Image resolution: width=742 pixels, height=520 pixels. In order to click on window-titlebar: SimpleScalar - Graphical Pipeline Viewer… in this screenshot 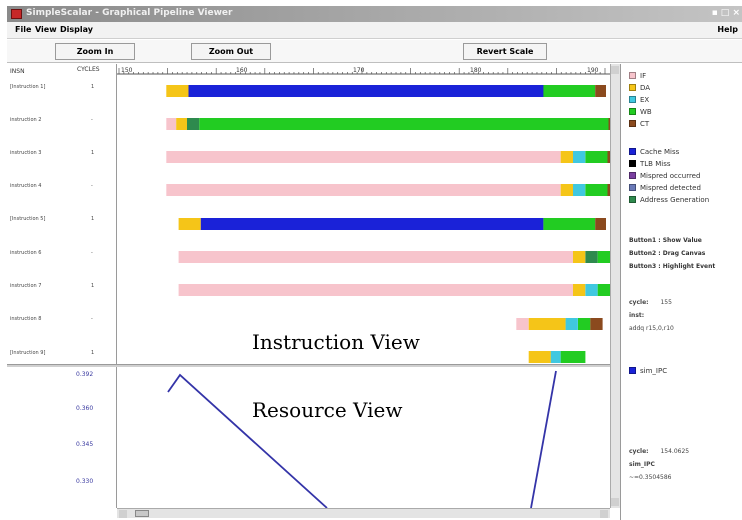, I will do `click(374, 14)`.